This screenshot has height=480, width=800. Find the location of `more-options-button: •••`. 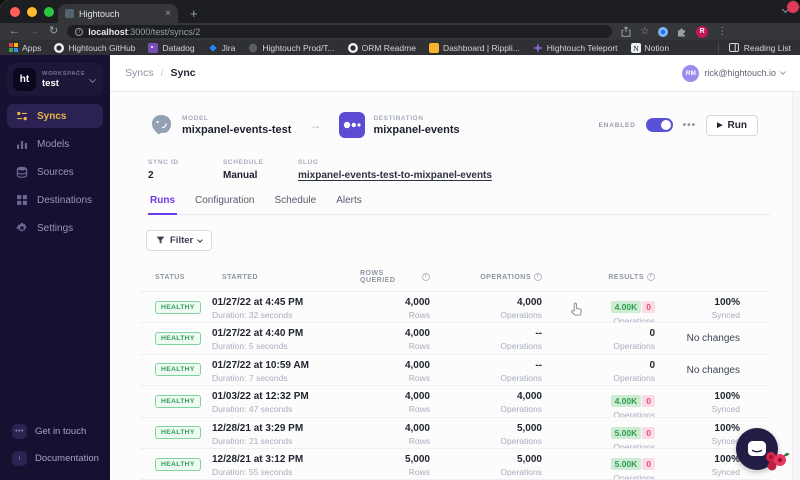

more-options-button: ••• is located at coordinates (690, 125).